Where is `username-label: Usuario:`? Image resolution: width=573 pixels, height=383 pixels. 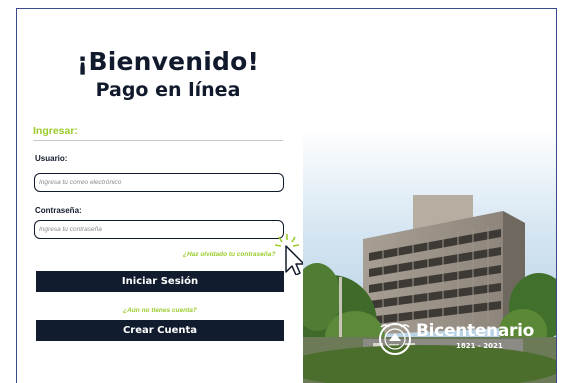 username-label: Usuario: is located at coordinates (51, 158).